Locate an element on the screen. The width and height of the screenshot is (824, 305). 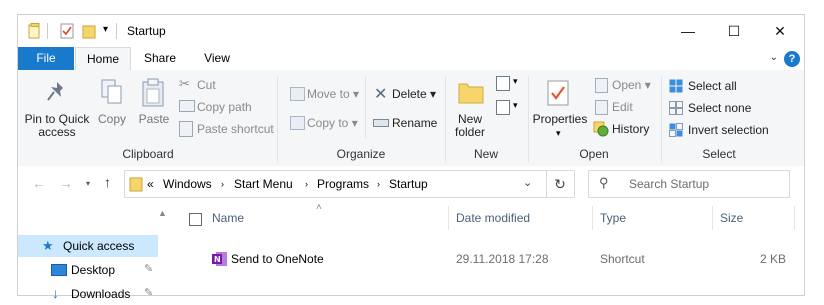
tab-share: Share is located at coordinates (160, 58).